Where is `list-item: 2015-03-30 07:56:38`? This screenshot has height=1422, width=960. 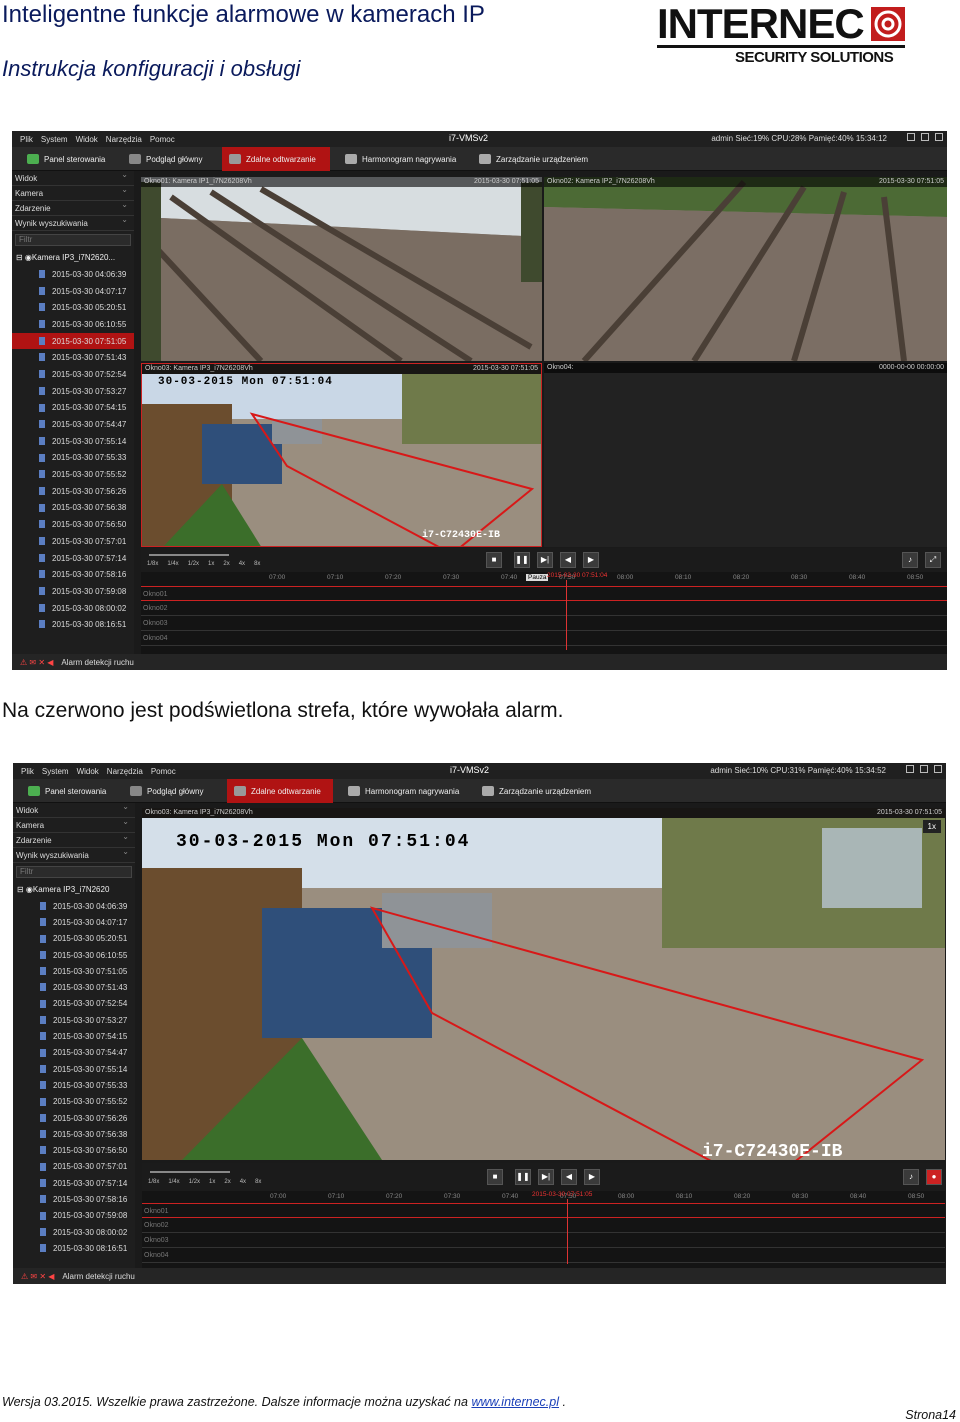 list-item: 2015-03-30 07:56:38 is located at coordinates (74, 1134).